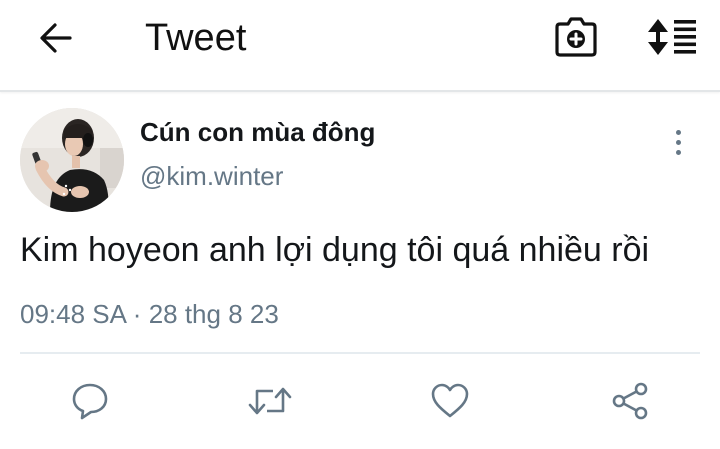  I want to click on retweet-icon, so click(270, 401).